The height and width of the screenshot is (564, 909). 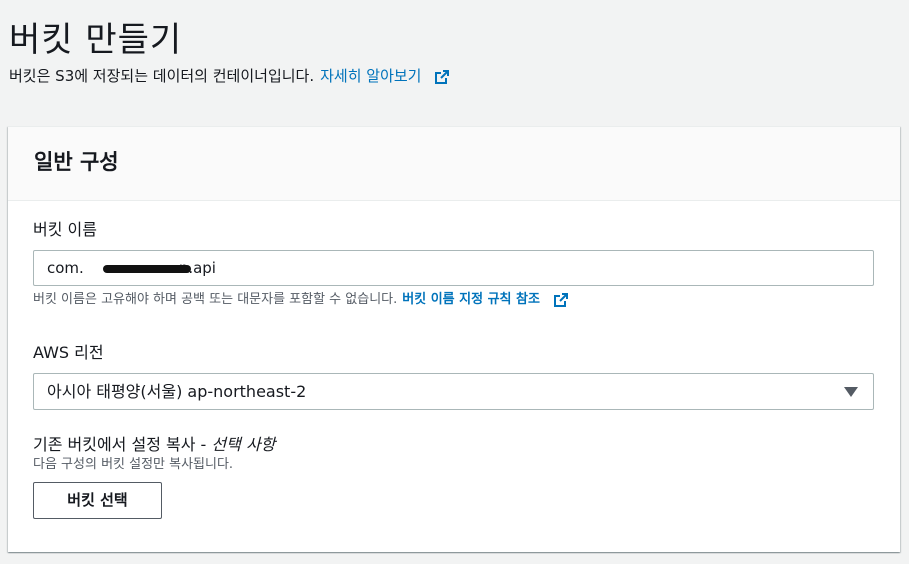 I want to click on page-description-text: 버킷은 S3에 저장되는 데이터의 컨테이너입니다., so click(x=162, y=76).